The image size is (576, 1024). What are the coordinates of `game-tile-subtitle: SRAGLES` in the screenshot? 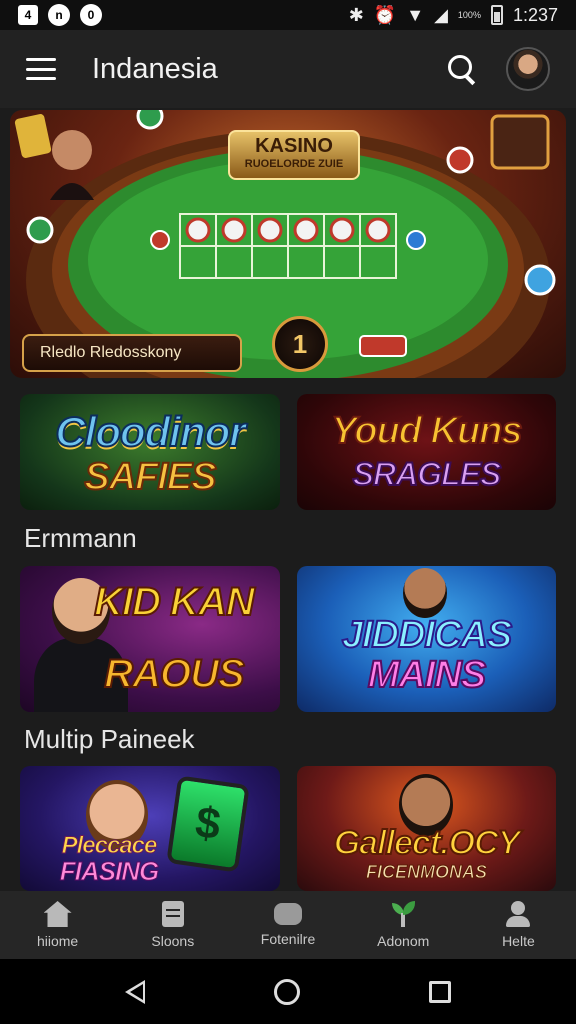 It's located at (427, 474).